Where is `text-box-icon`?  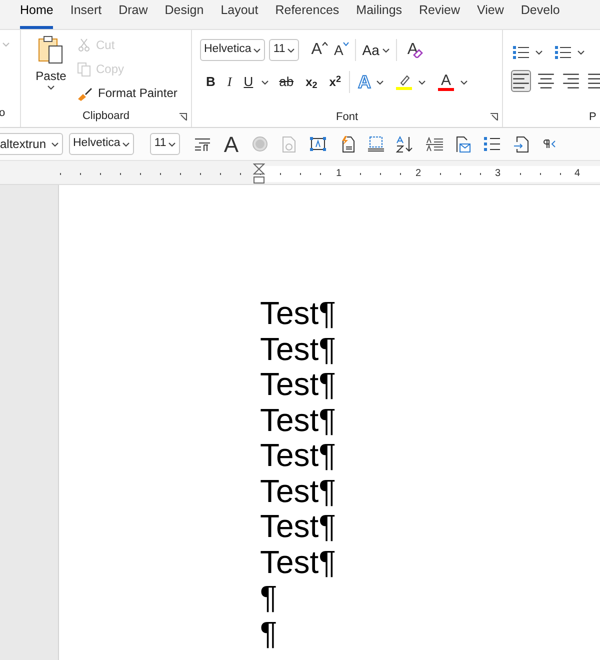 text-box-icon is located at coordinates (318, 144).